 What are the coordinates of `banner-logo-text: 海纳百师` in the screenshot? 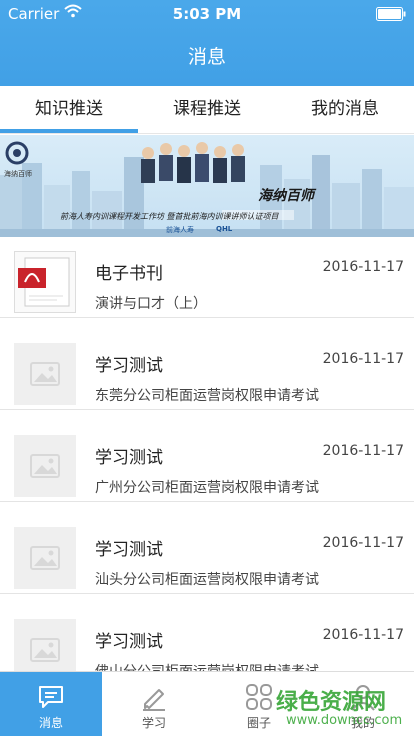 It's located at (18, 174).